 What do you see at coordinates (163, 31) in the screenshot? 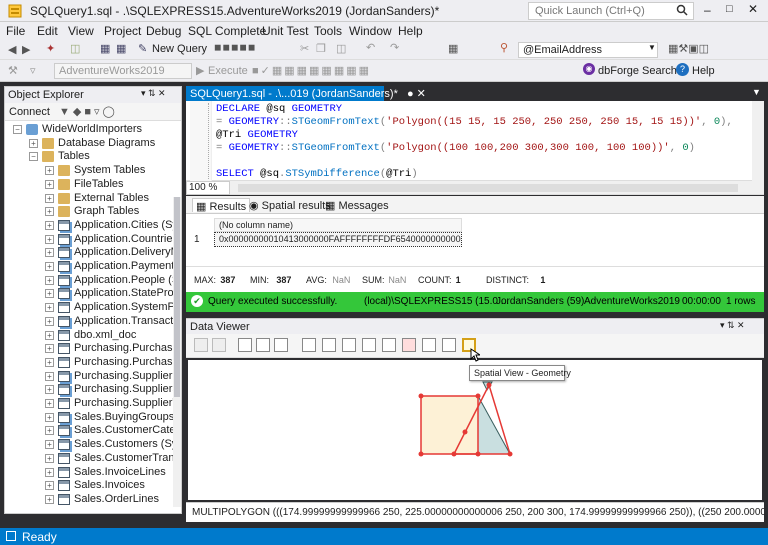
I see `menu-debug: Debug` at bounding box center [163, 31].